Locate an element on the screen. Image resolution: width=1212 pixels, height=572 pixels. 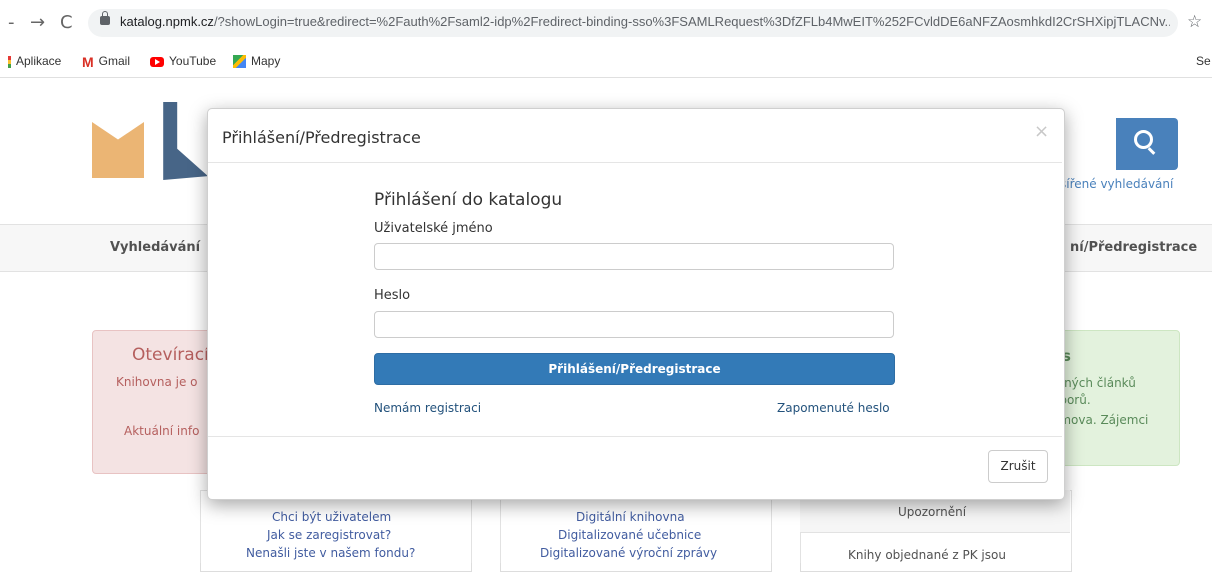
back-icon: ‐ is located at coordinates (11, 23).